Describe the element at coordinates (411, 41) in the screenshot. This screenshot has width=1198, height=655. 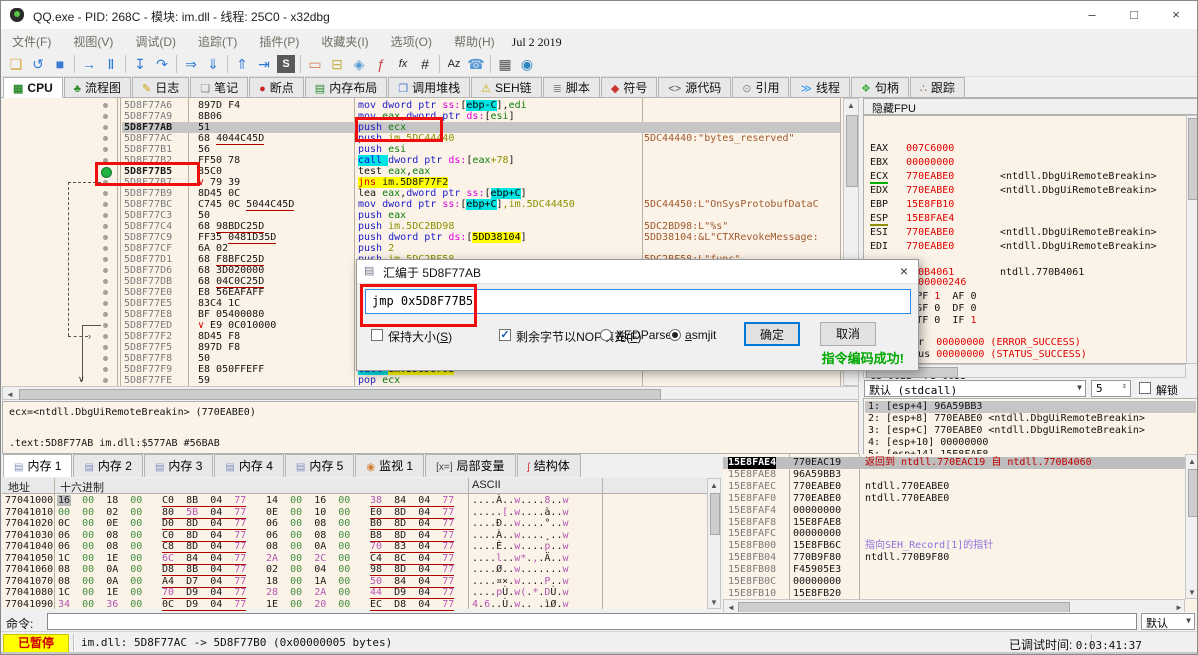
I see `menu-item: 选项(O)` at that location.